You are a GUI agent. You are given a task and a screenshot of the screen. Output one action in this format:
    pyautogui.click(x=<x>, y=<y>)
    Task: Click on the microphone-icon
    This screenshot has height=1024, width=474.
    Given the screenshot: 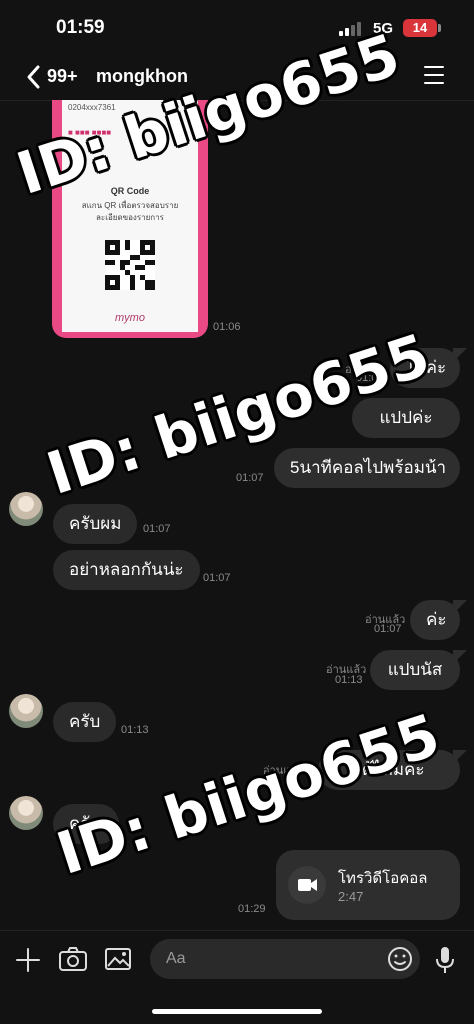 What is the action you would take?
    pyautogui.click(x=445, y=960)
    